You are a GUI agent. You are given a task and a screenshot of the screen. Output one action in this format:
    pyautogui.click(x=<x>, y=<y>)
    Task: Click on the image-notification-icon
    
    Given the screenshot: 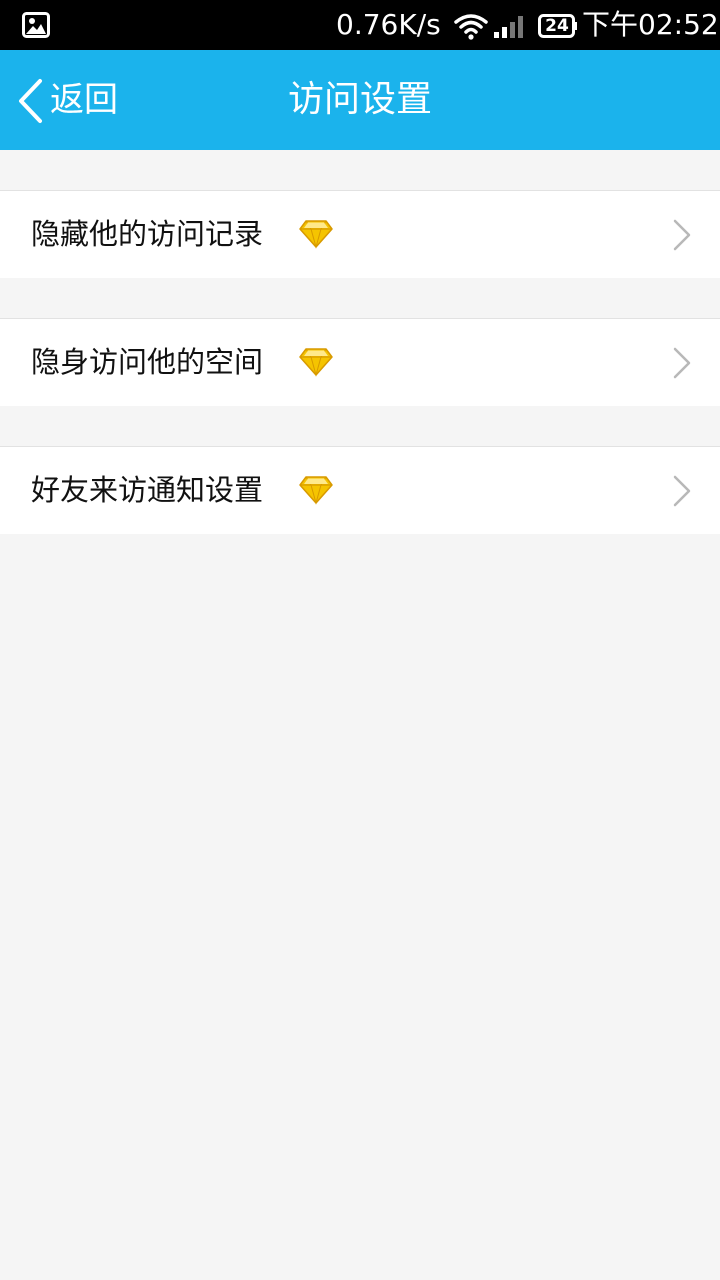 What is the action you would take?
    pyautogui.click(x=36, y=25)
    